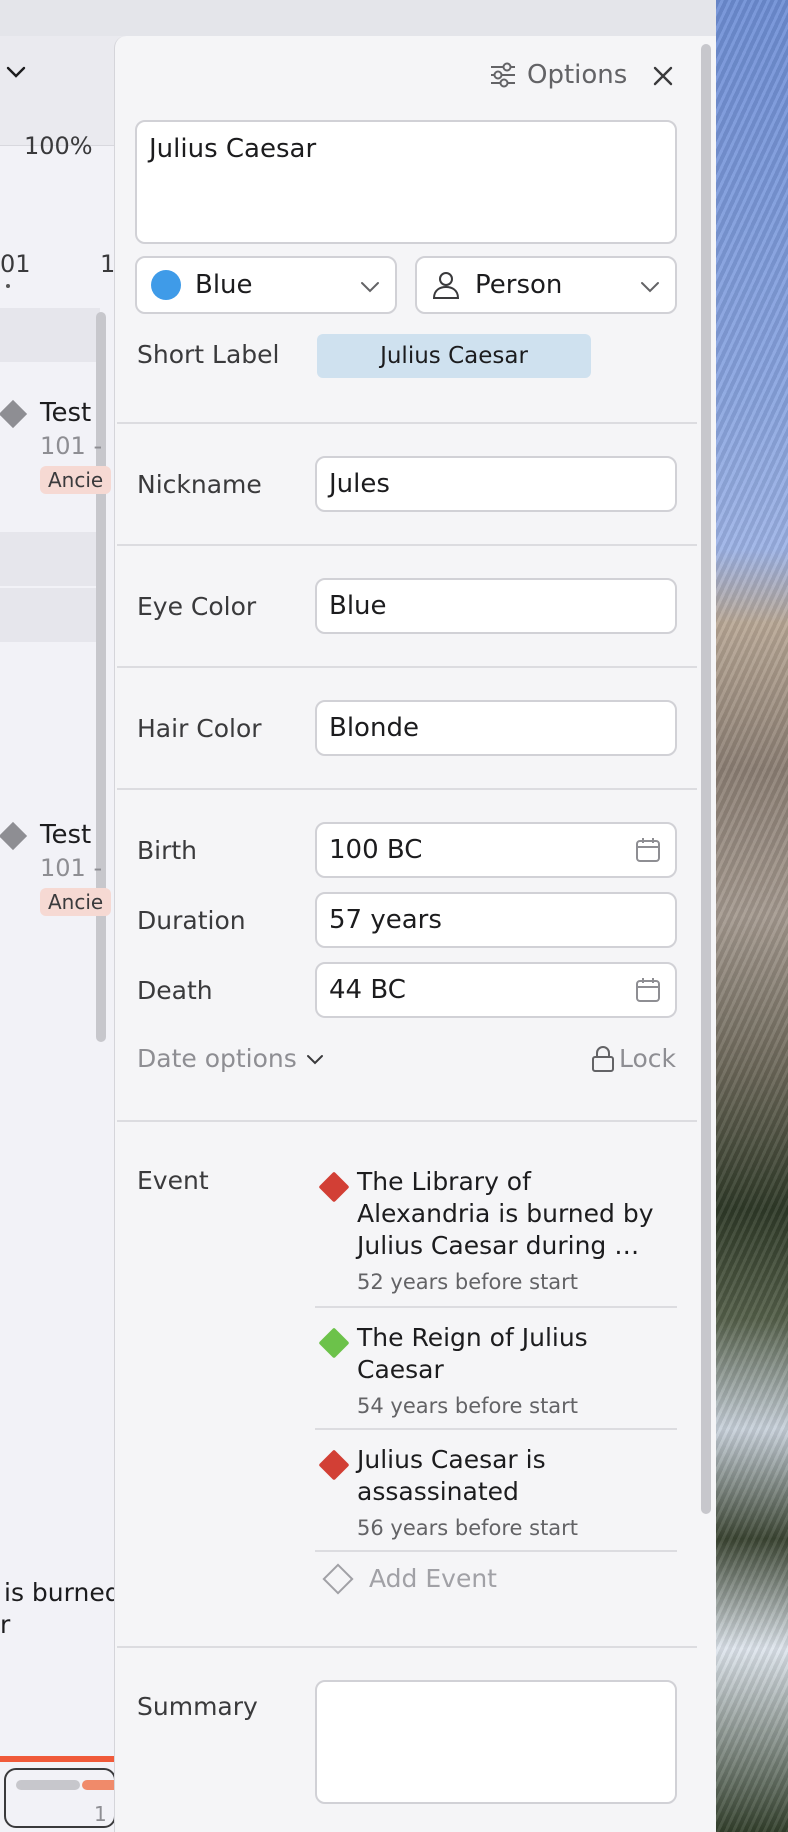 This screenshot has width=788, height=1832. I want to click on color-swatch, so click(166, 285).